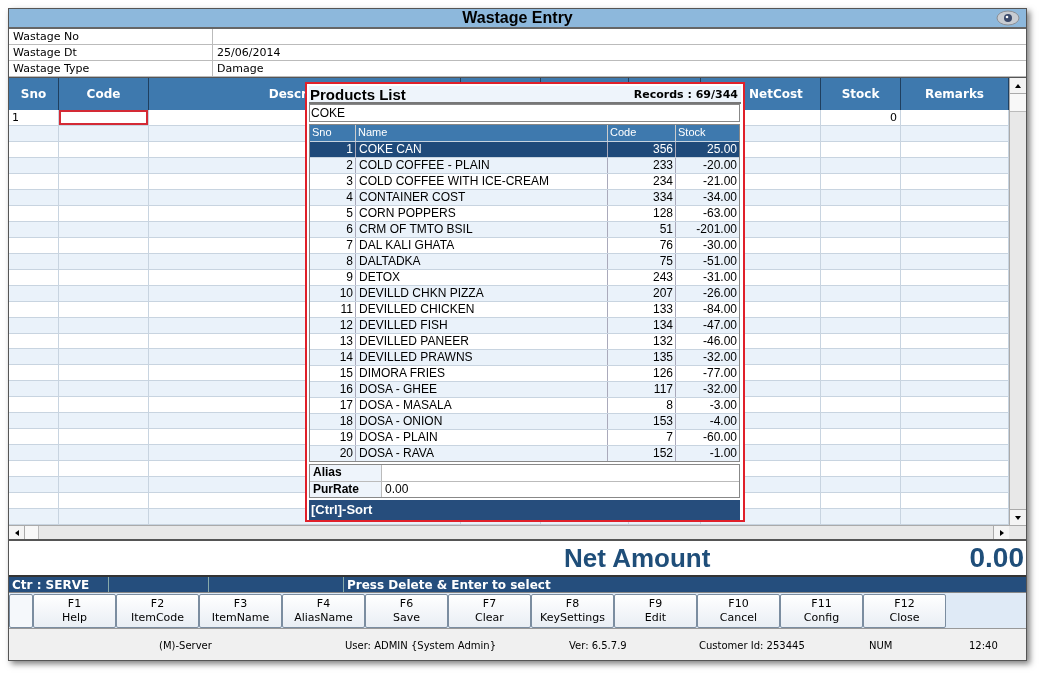 This screenshot has height=673, width=1041. Describe the element at coordinates (287, 94) in the screenshot. I see `column-header: Descr` at that location.